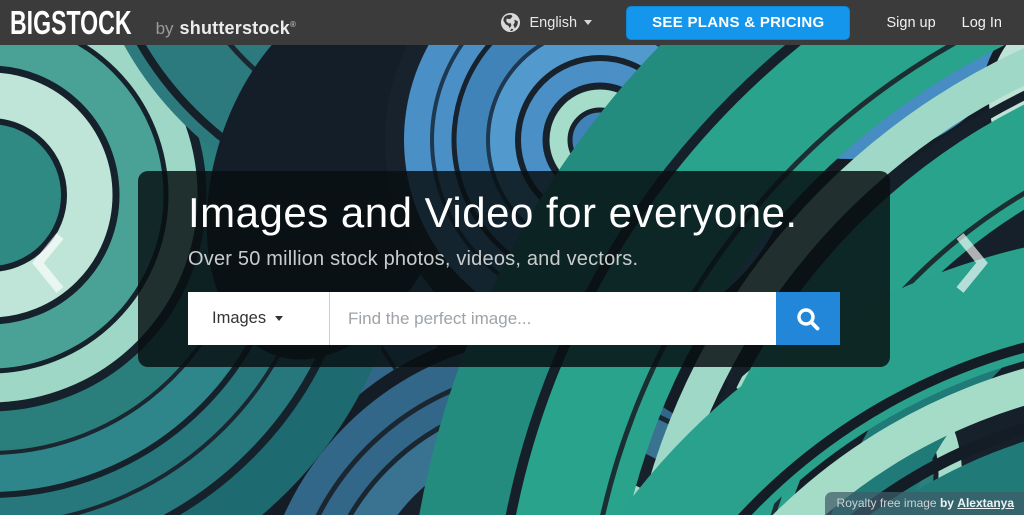 The height and width of the screenshot is (515, 1024). I want to click on search-button, so click(808, 319).